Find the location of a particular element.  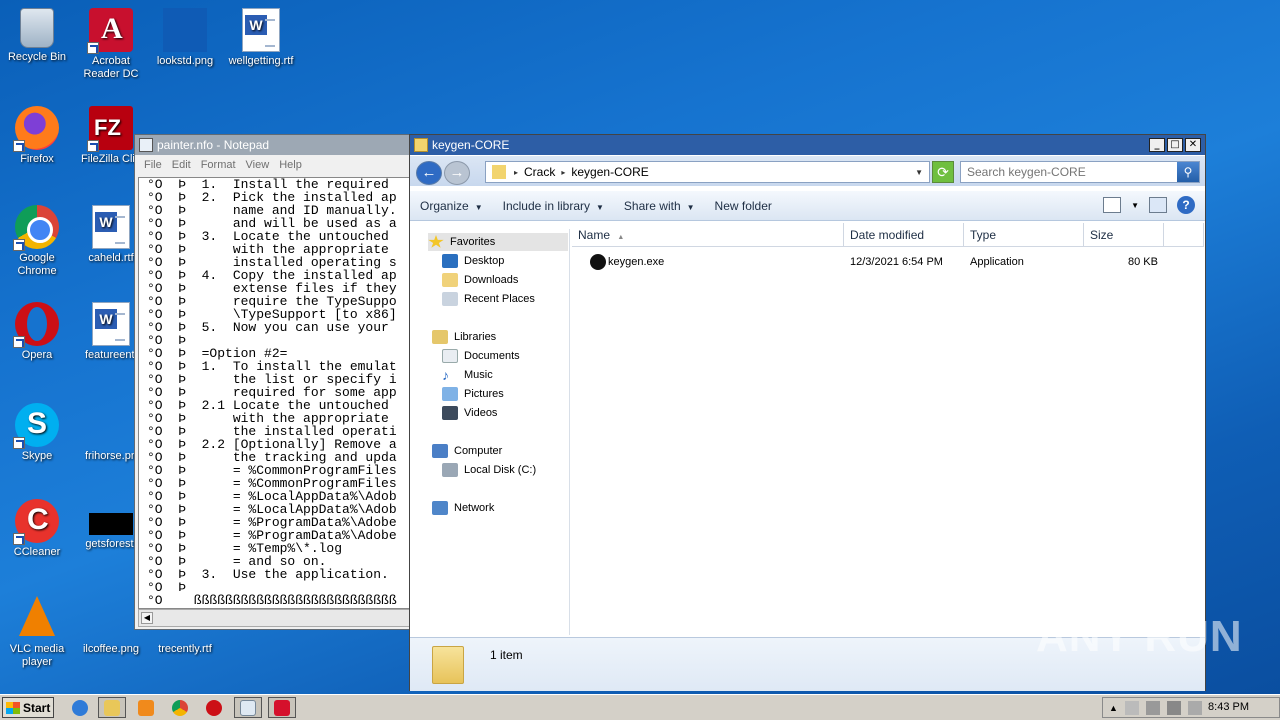

organize-button: Organize ▼ is located at coordinates (451, 206).